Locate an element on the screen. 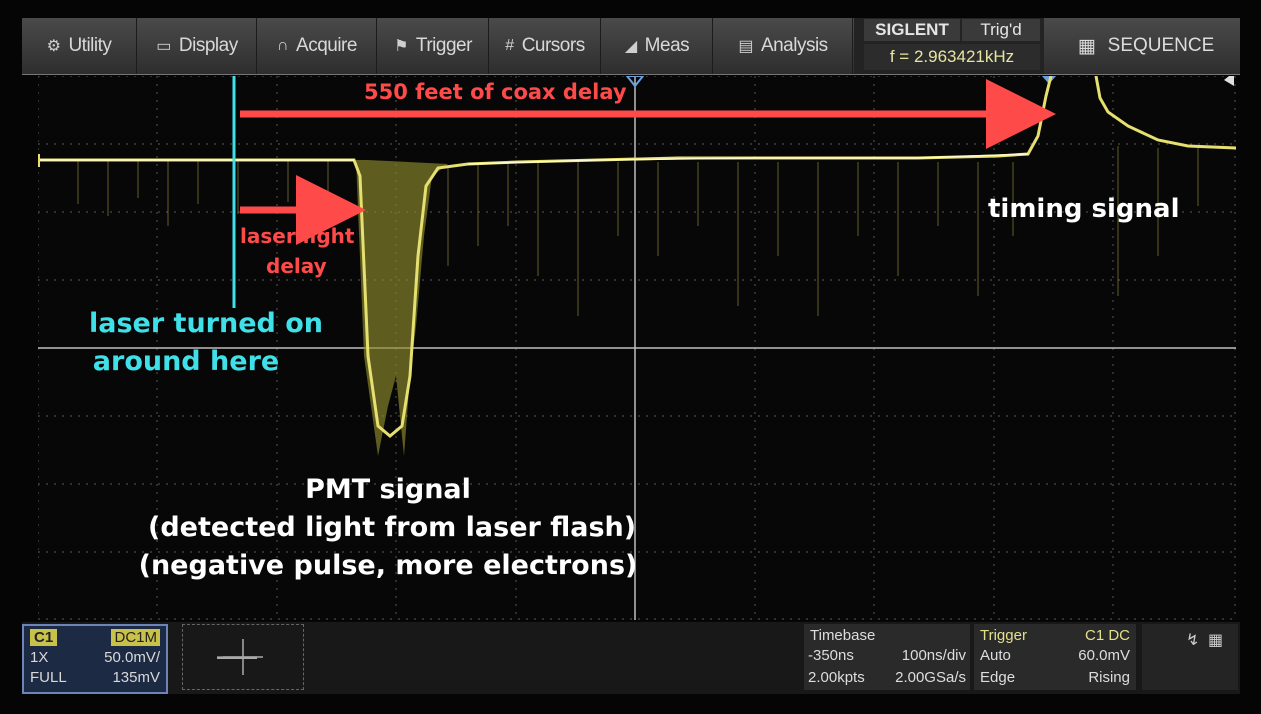 The image size is (1261, 714). laser-on-label-line1: laser turned on is located at coordinates (206, 323).